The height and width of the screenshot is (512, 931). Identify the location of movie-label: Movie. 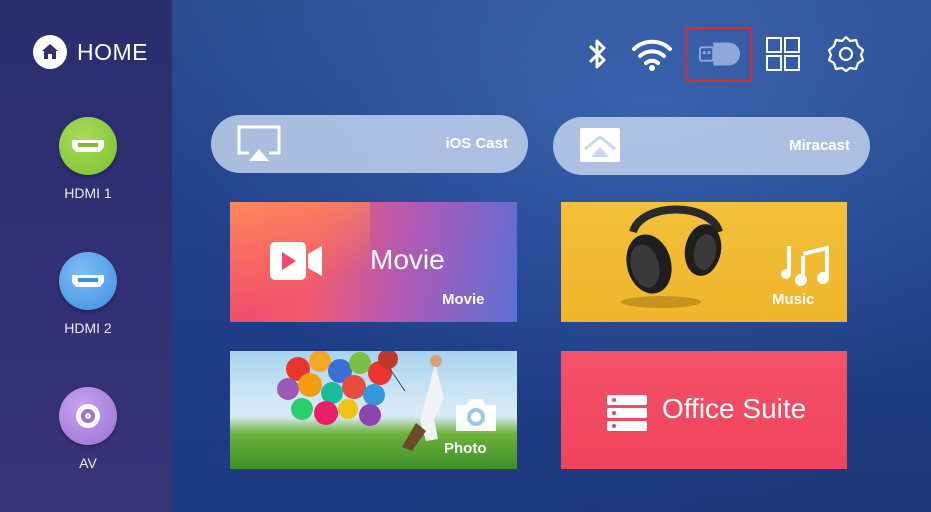
(463, 299).